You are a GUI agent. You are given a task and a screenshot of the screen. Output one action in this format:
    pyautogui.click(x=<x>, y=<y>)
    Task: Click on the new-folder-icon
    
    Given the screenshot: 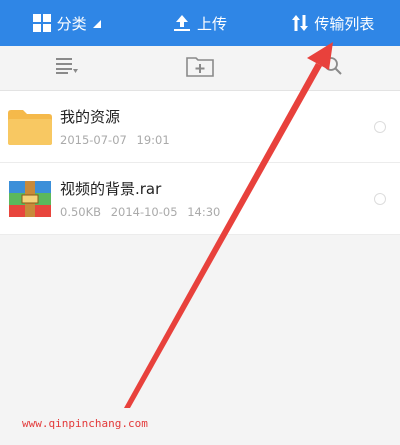 What is the action you would take?
    pyautogui.click(x=200, y=68)
    